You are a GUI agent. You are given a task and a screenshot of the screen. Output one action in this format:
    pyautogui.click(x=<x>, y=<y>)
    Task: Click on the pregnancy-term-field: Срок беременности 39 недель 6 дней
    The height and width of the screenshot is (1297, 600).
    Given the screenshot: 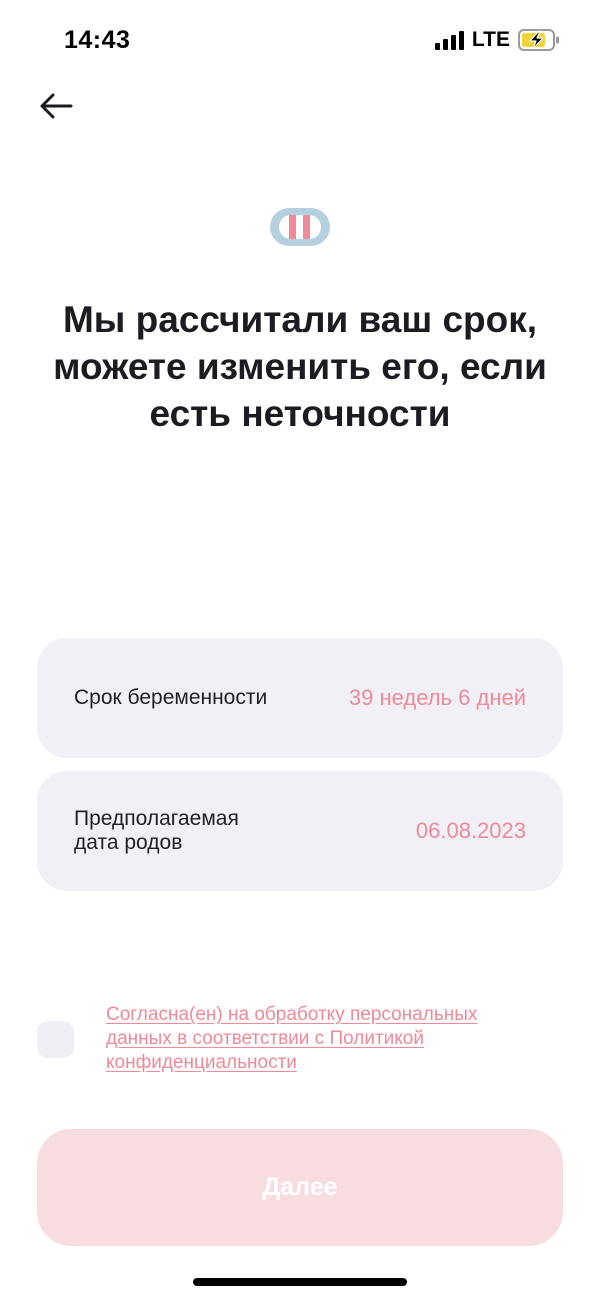 What is the action you would take?
    pyautogui.click(x=300, y=698)
    